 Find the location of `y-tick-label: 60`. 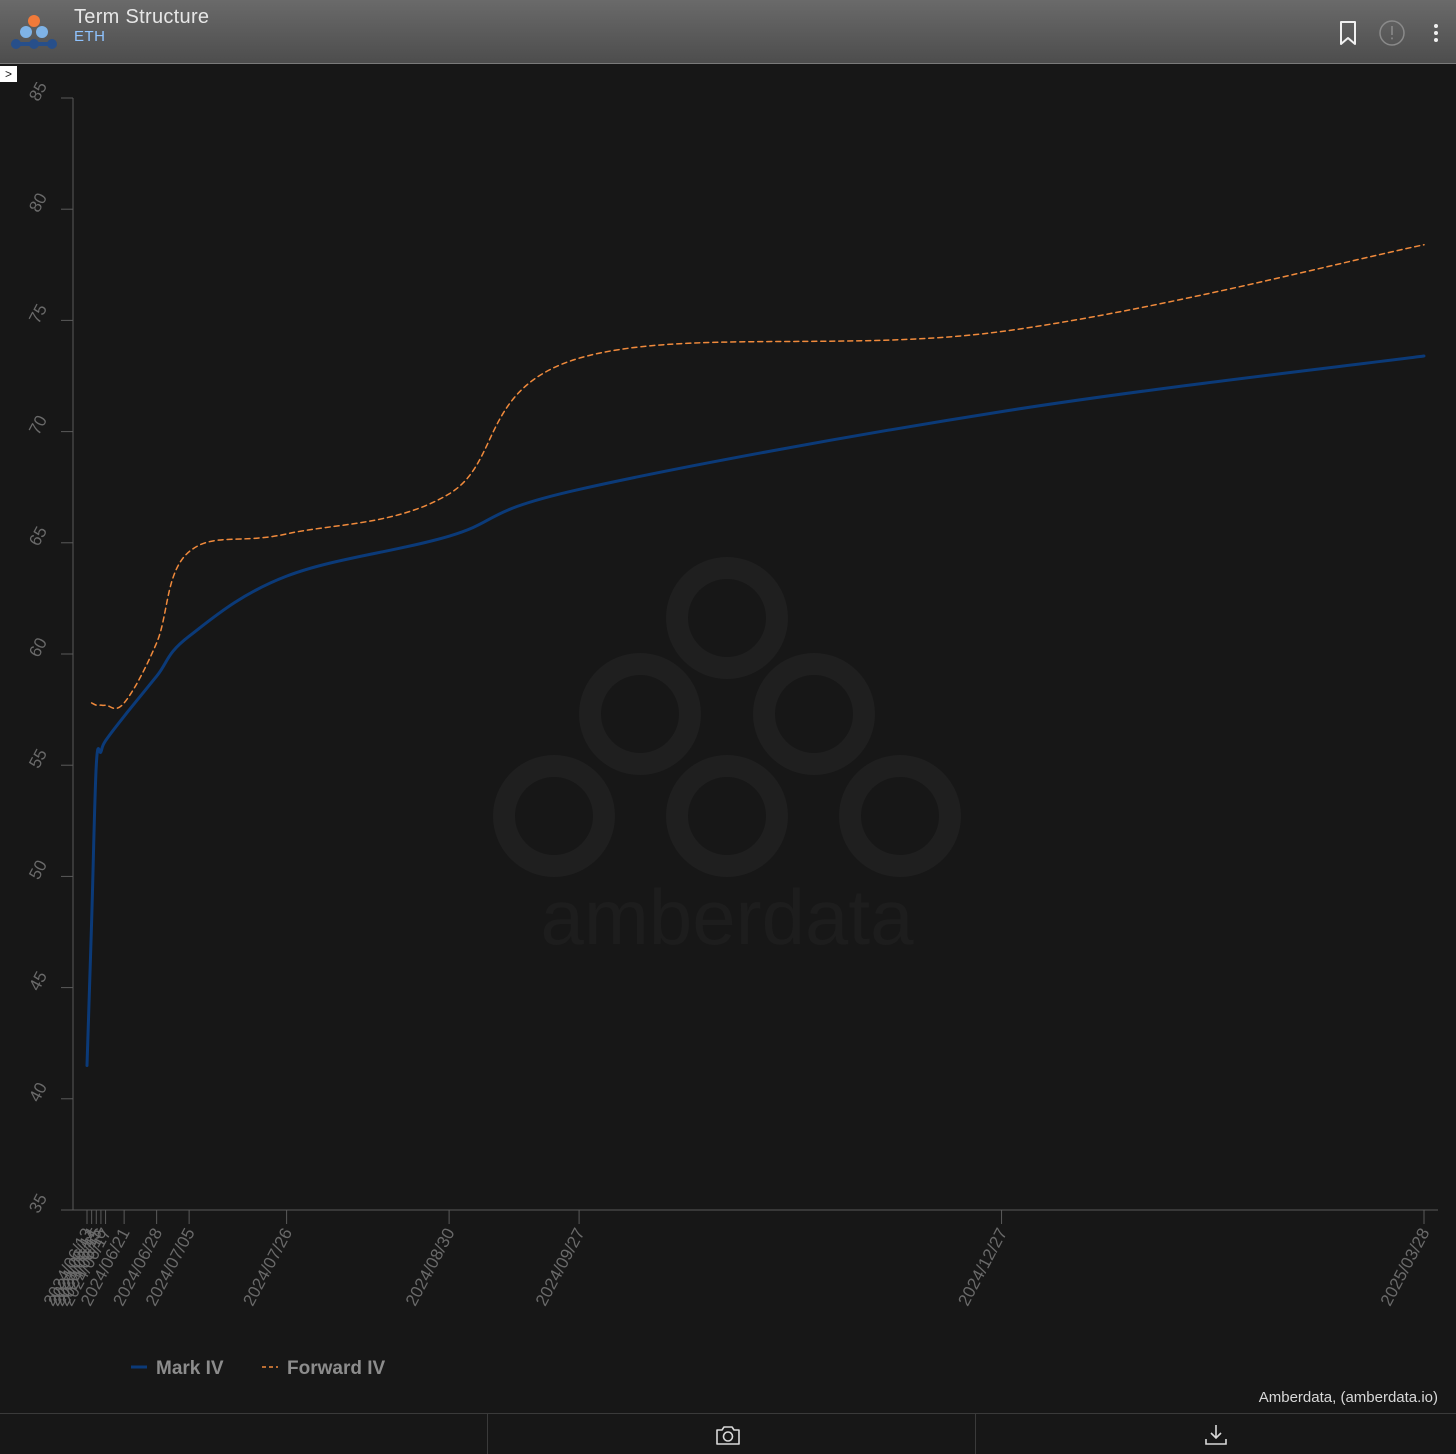

y-tick-label: 60 is located at coordinates (38, 648).